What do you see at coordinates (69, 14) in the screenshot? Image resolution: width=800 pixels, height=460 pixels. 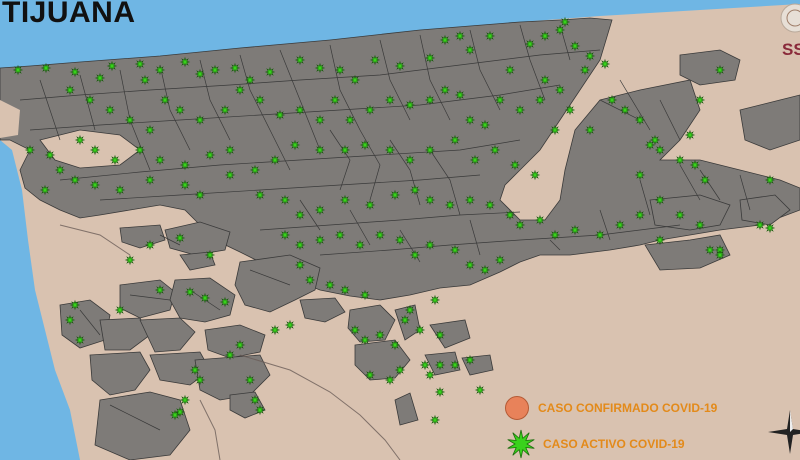 I see `map-title: TIJUANA` at bounding box center [69, 14].